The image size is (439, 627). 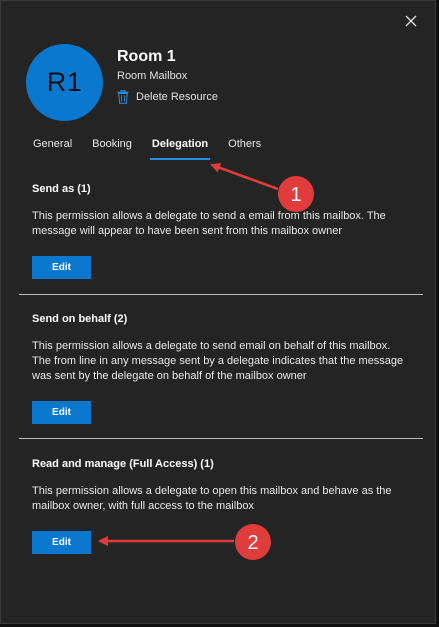 I want to click on avatar-initials: R1, so click(x=64, y=82).